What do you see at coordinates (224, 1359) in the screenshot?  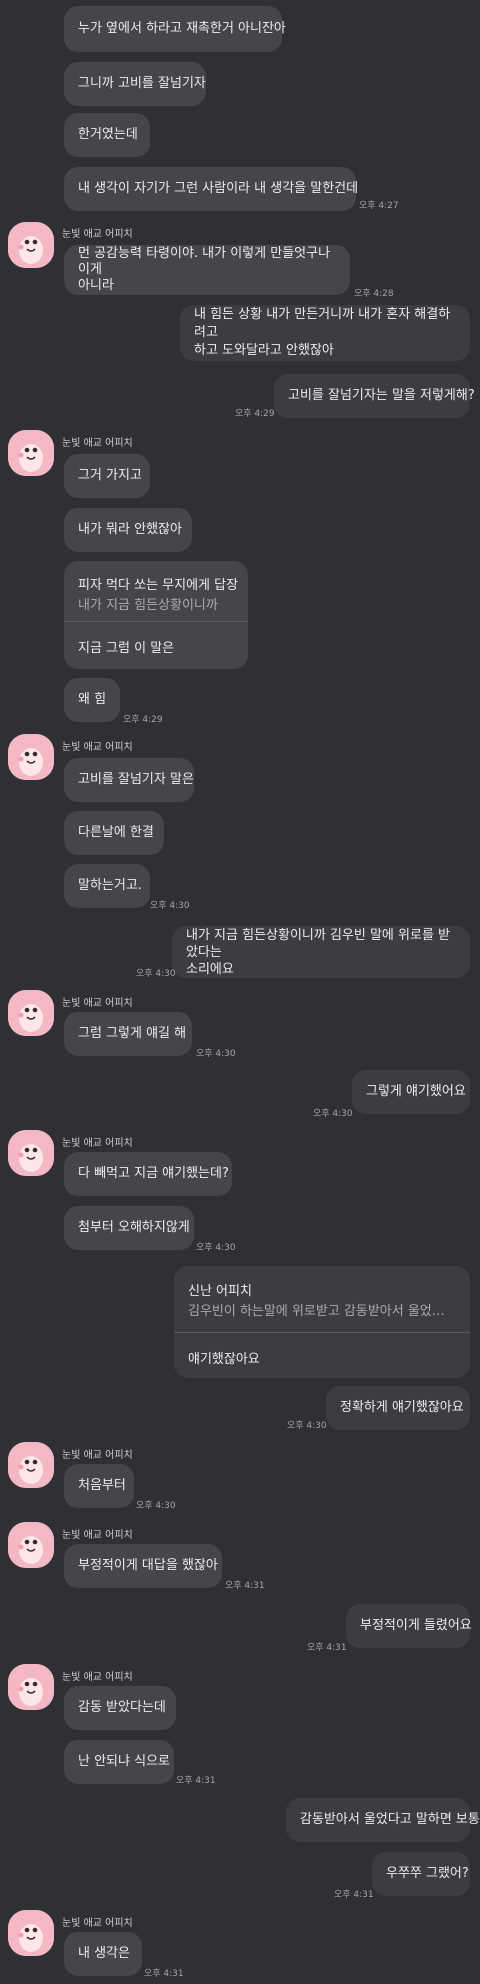 I see `reply-text: 얘기했잖아요` at bounding box center [224, 1359].